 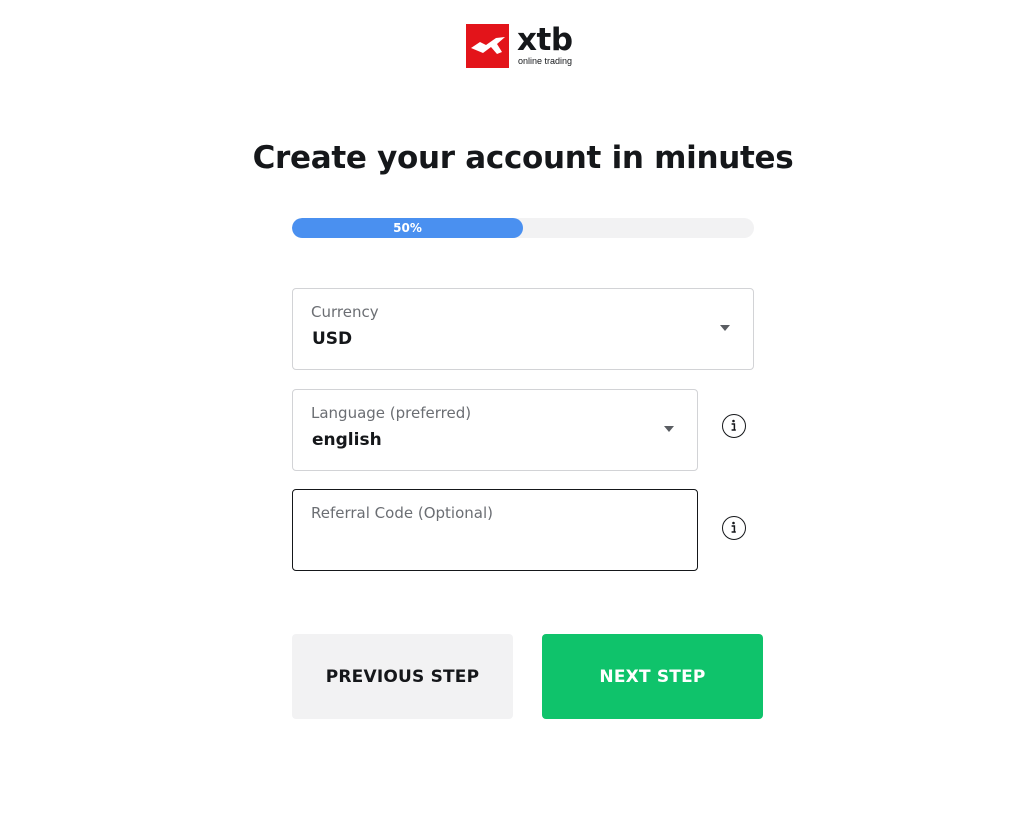 I want to click on next-step-button: NEXT STEP, so click(x=652, y=676).